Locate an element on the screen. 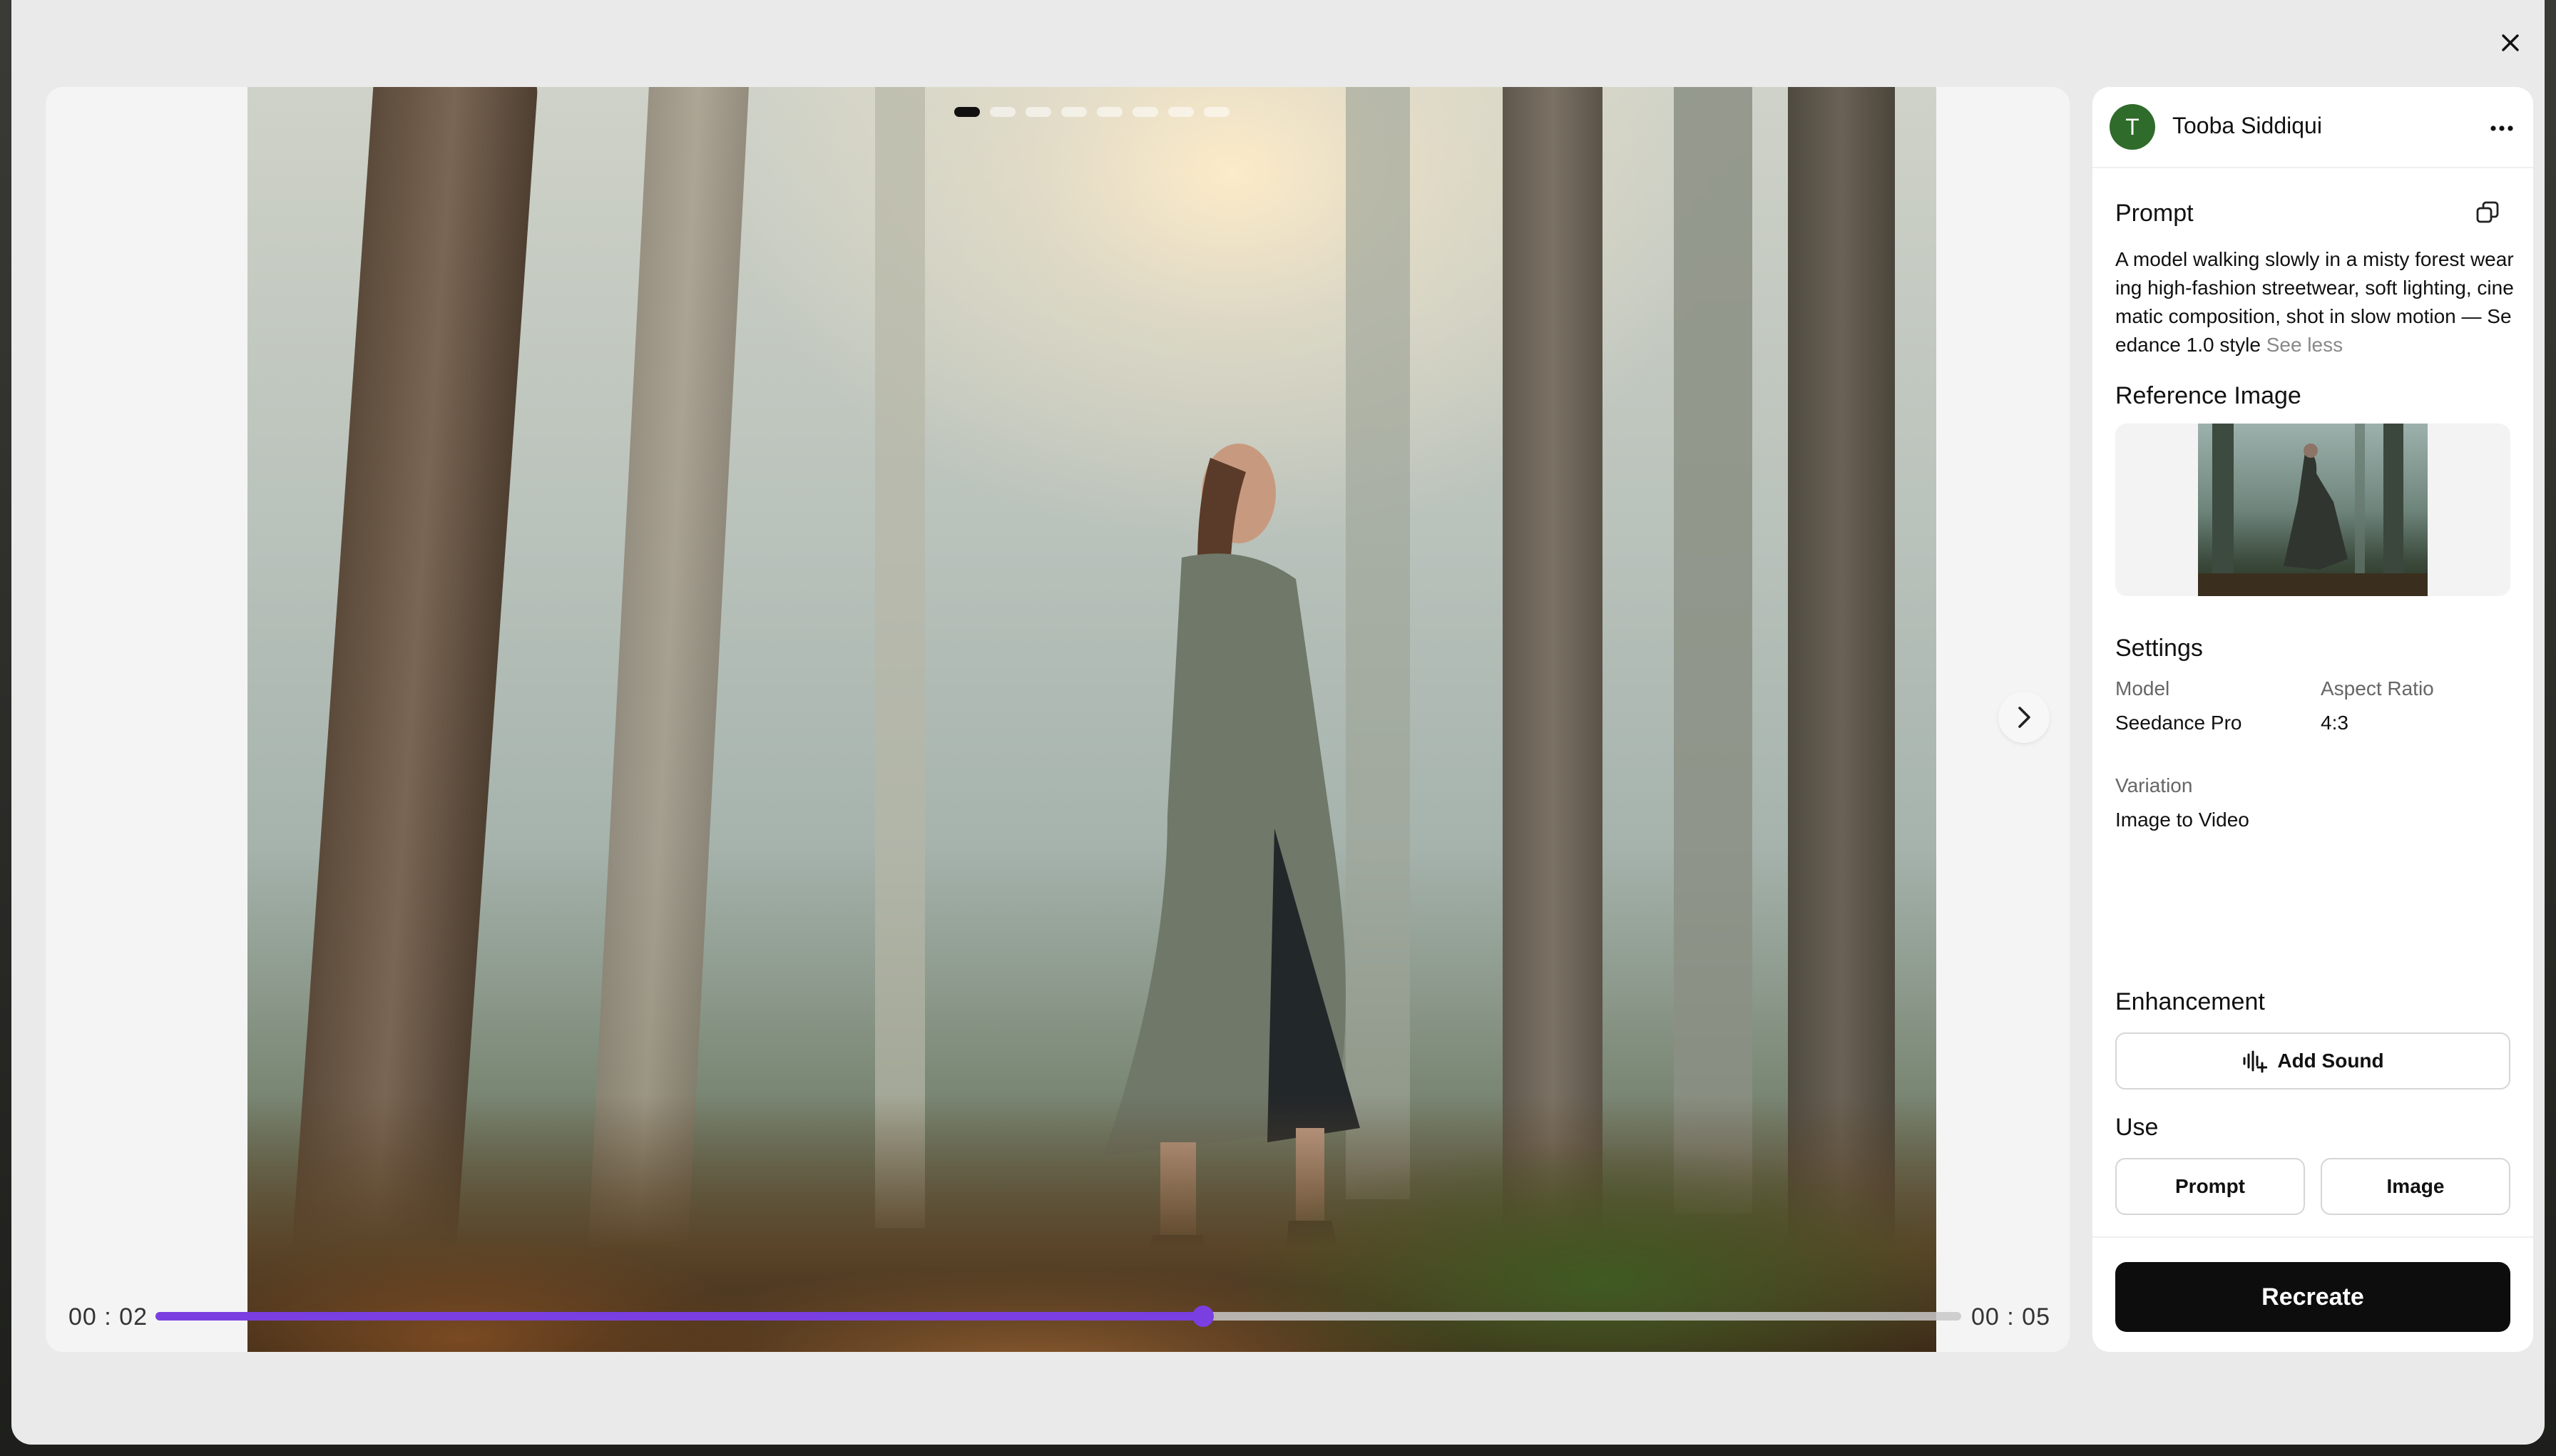  slide-pager is located at coordinates (1091, 112).